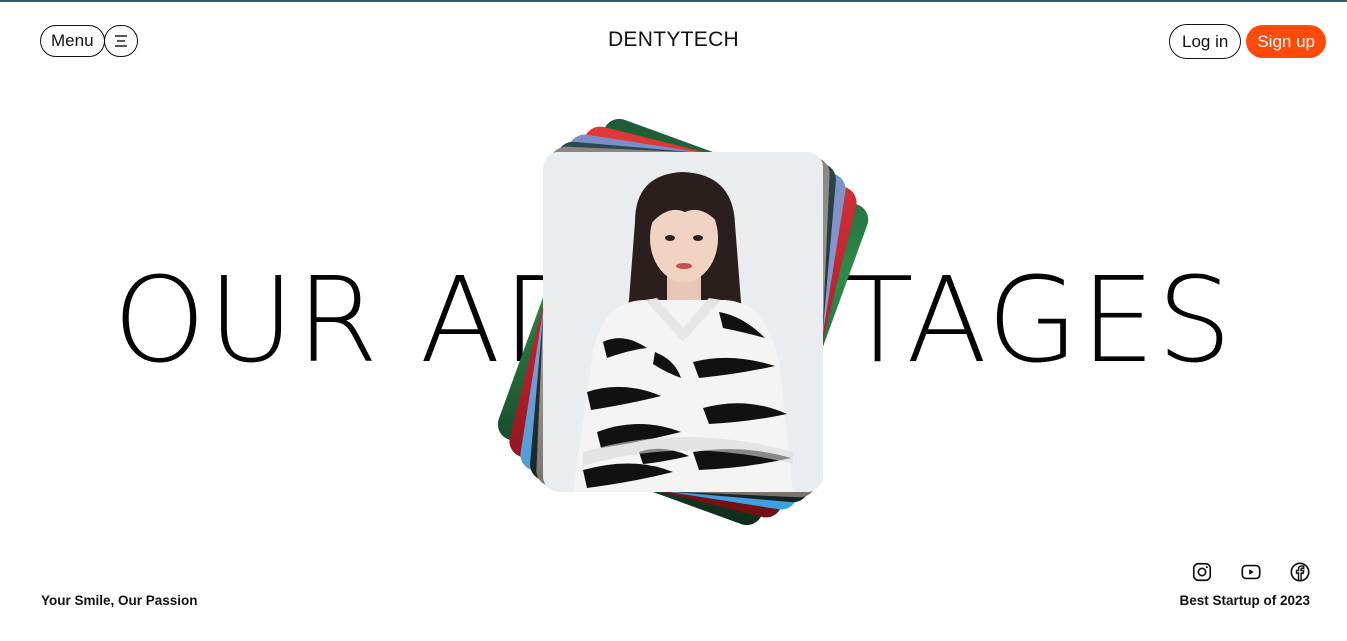 The image size is (1347, 641). What do you see at coordinates (119, 600) in the screenshot?
I see `footer-tagline: Your Smile, Our Passion` at bounding box center [119, 600].